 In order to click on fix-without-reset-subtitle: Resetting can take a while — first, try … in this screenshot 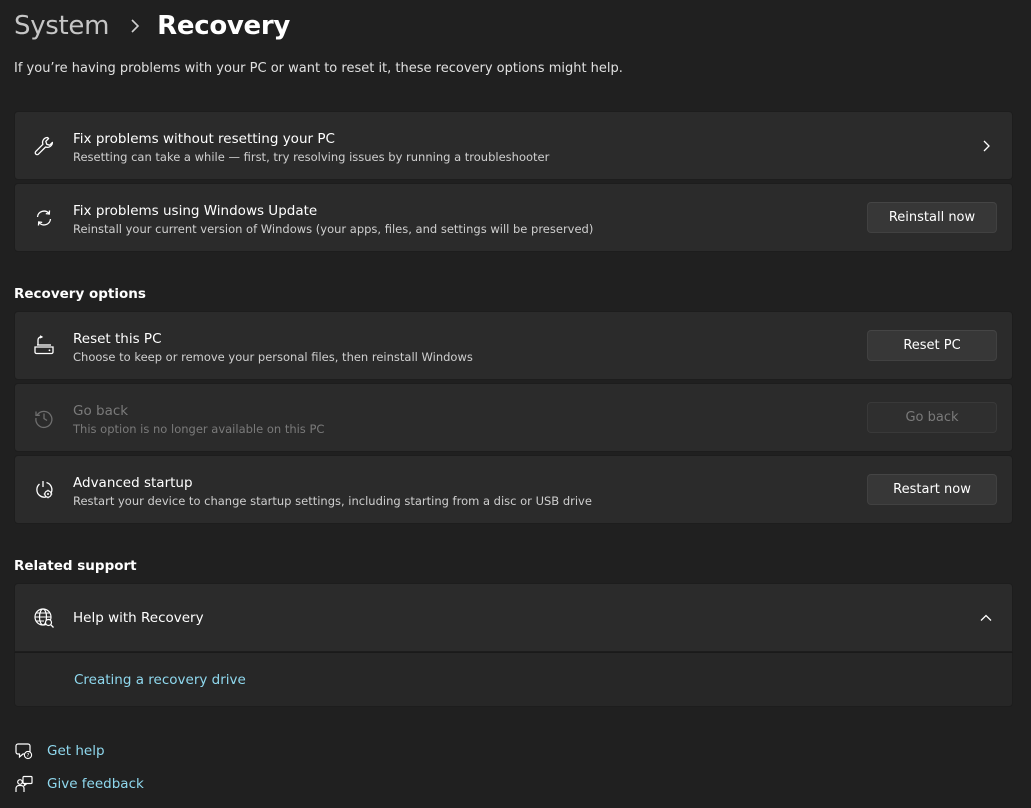, I will do `click(311, 157)`.